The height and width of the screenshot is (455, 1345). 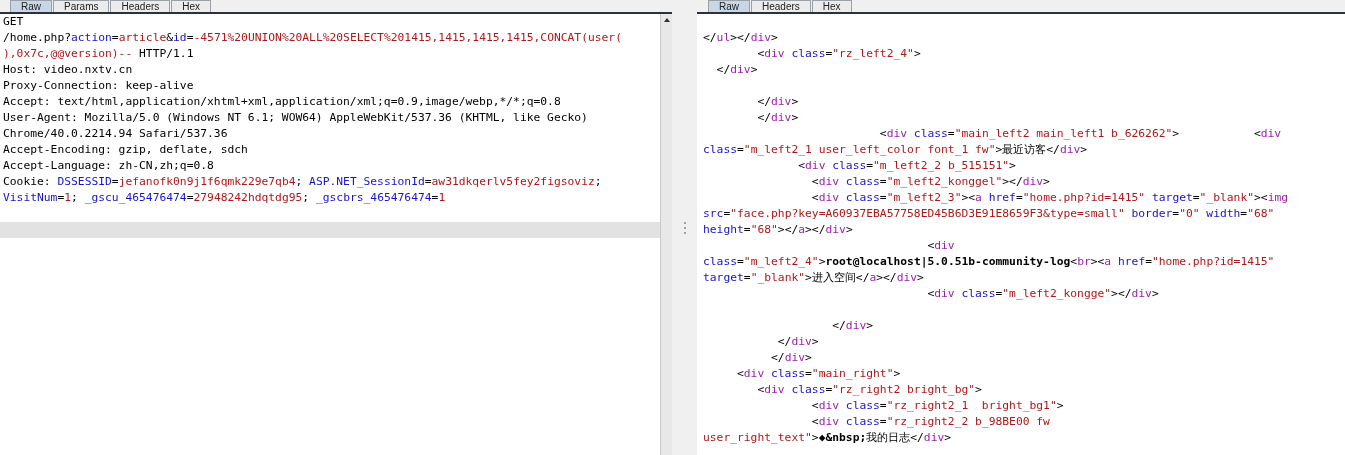 What do you see at coordinates (684, 227) in the screenshot?
I see `splitter-grip-icon` at bounding box center [684, 227].